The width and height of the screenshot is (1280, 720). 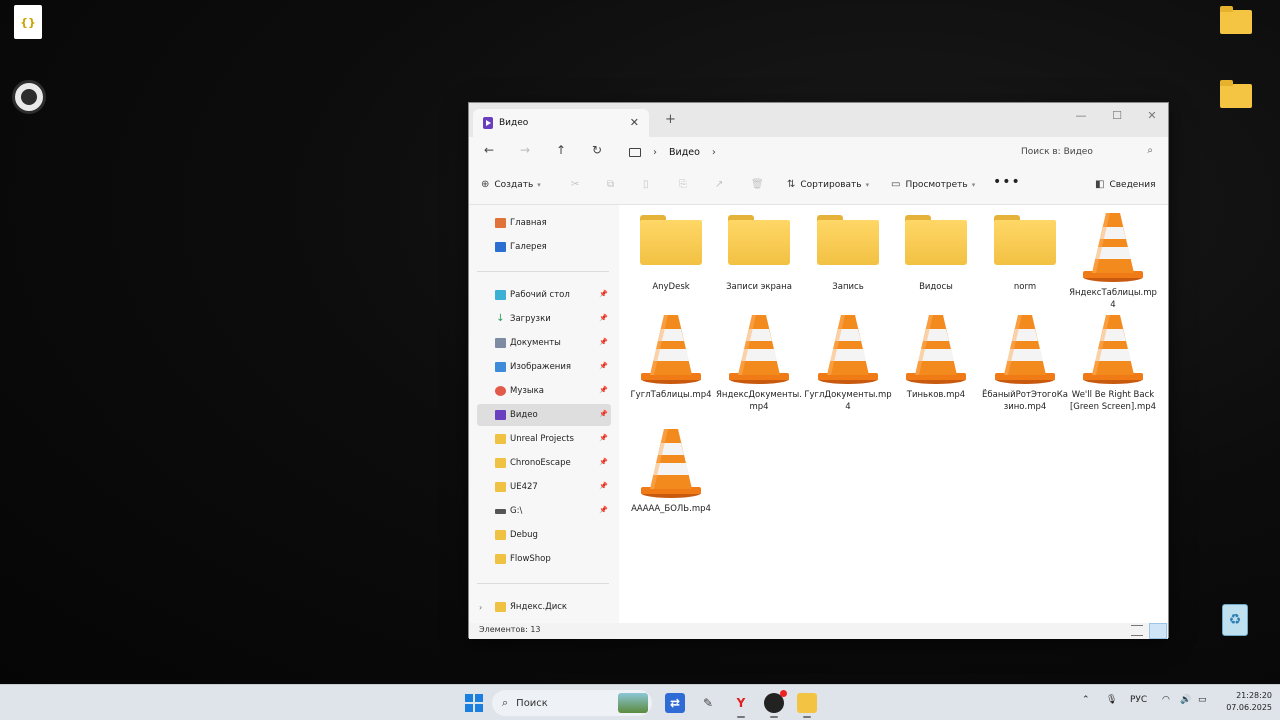 I want to click on obs-desktop-icon, so click(x=29, y=97).